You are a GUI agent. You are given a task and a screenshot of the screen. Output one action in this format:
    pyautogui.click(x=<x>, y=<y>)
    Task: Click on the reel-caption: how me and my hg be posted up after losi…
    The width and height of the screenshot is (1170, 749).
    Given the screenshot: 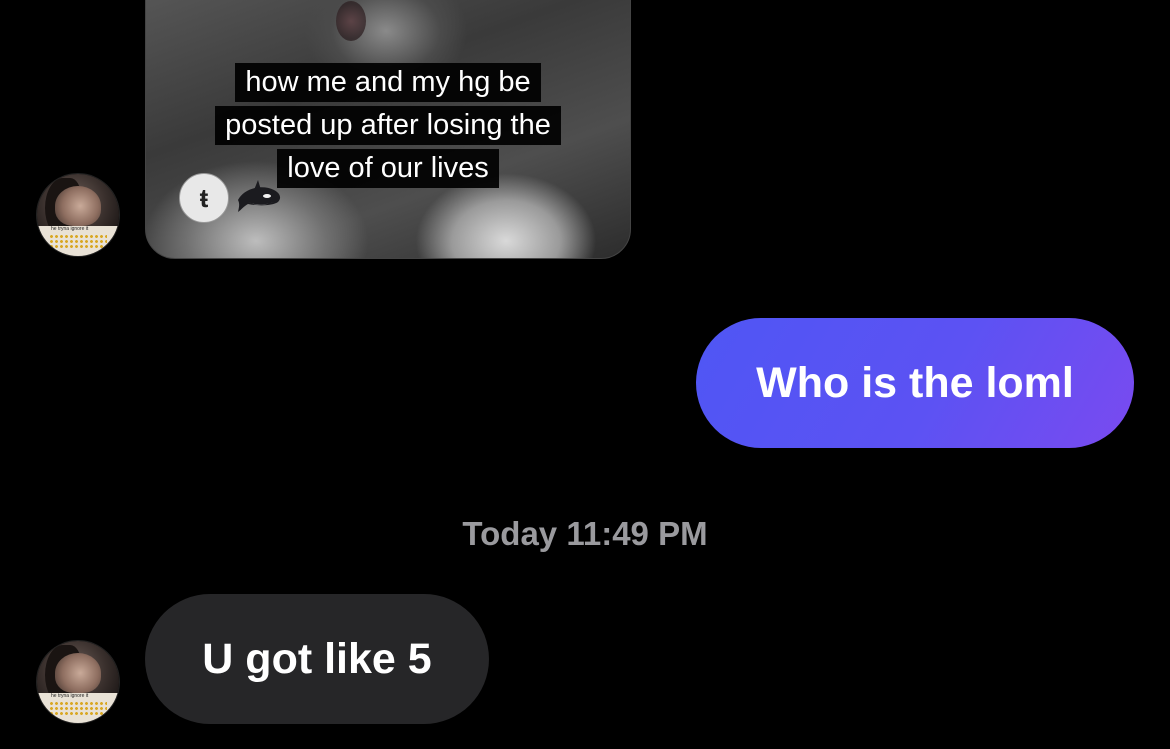 What is the action you would take?
    pyautogui.click(x=388, y=127)
    